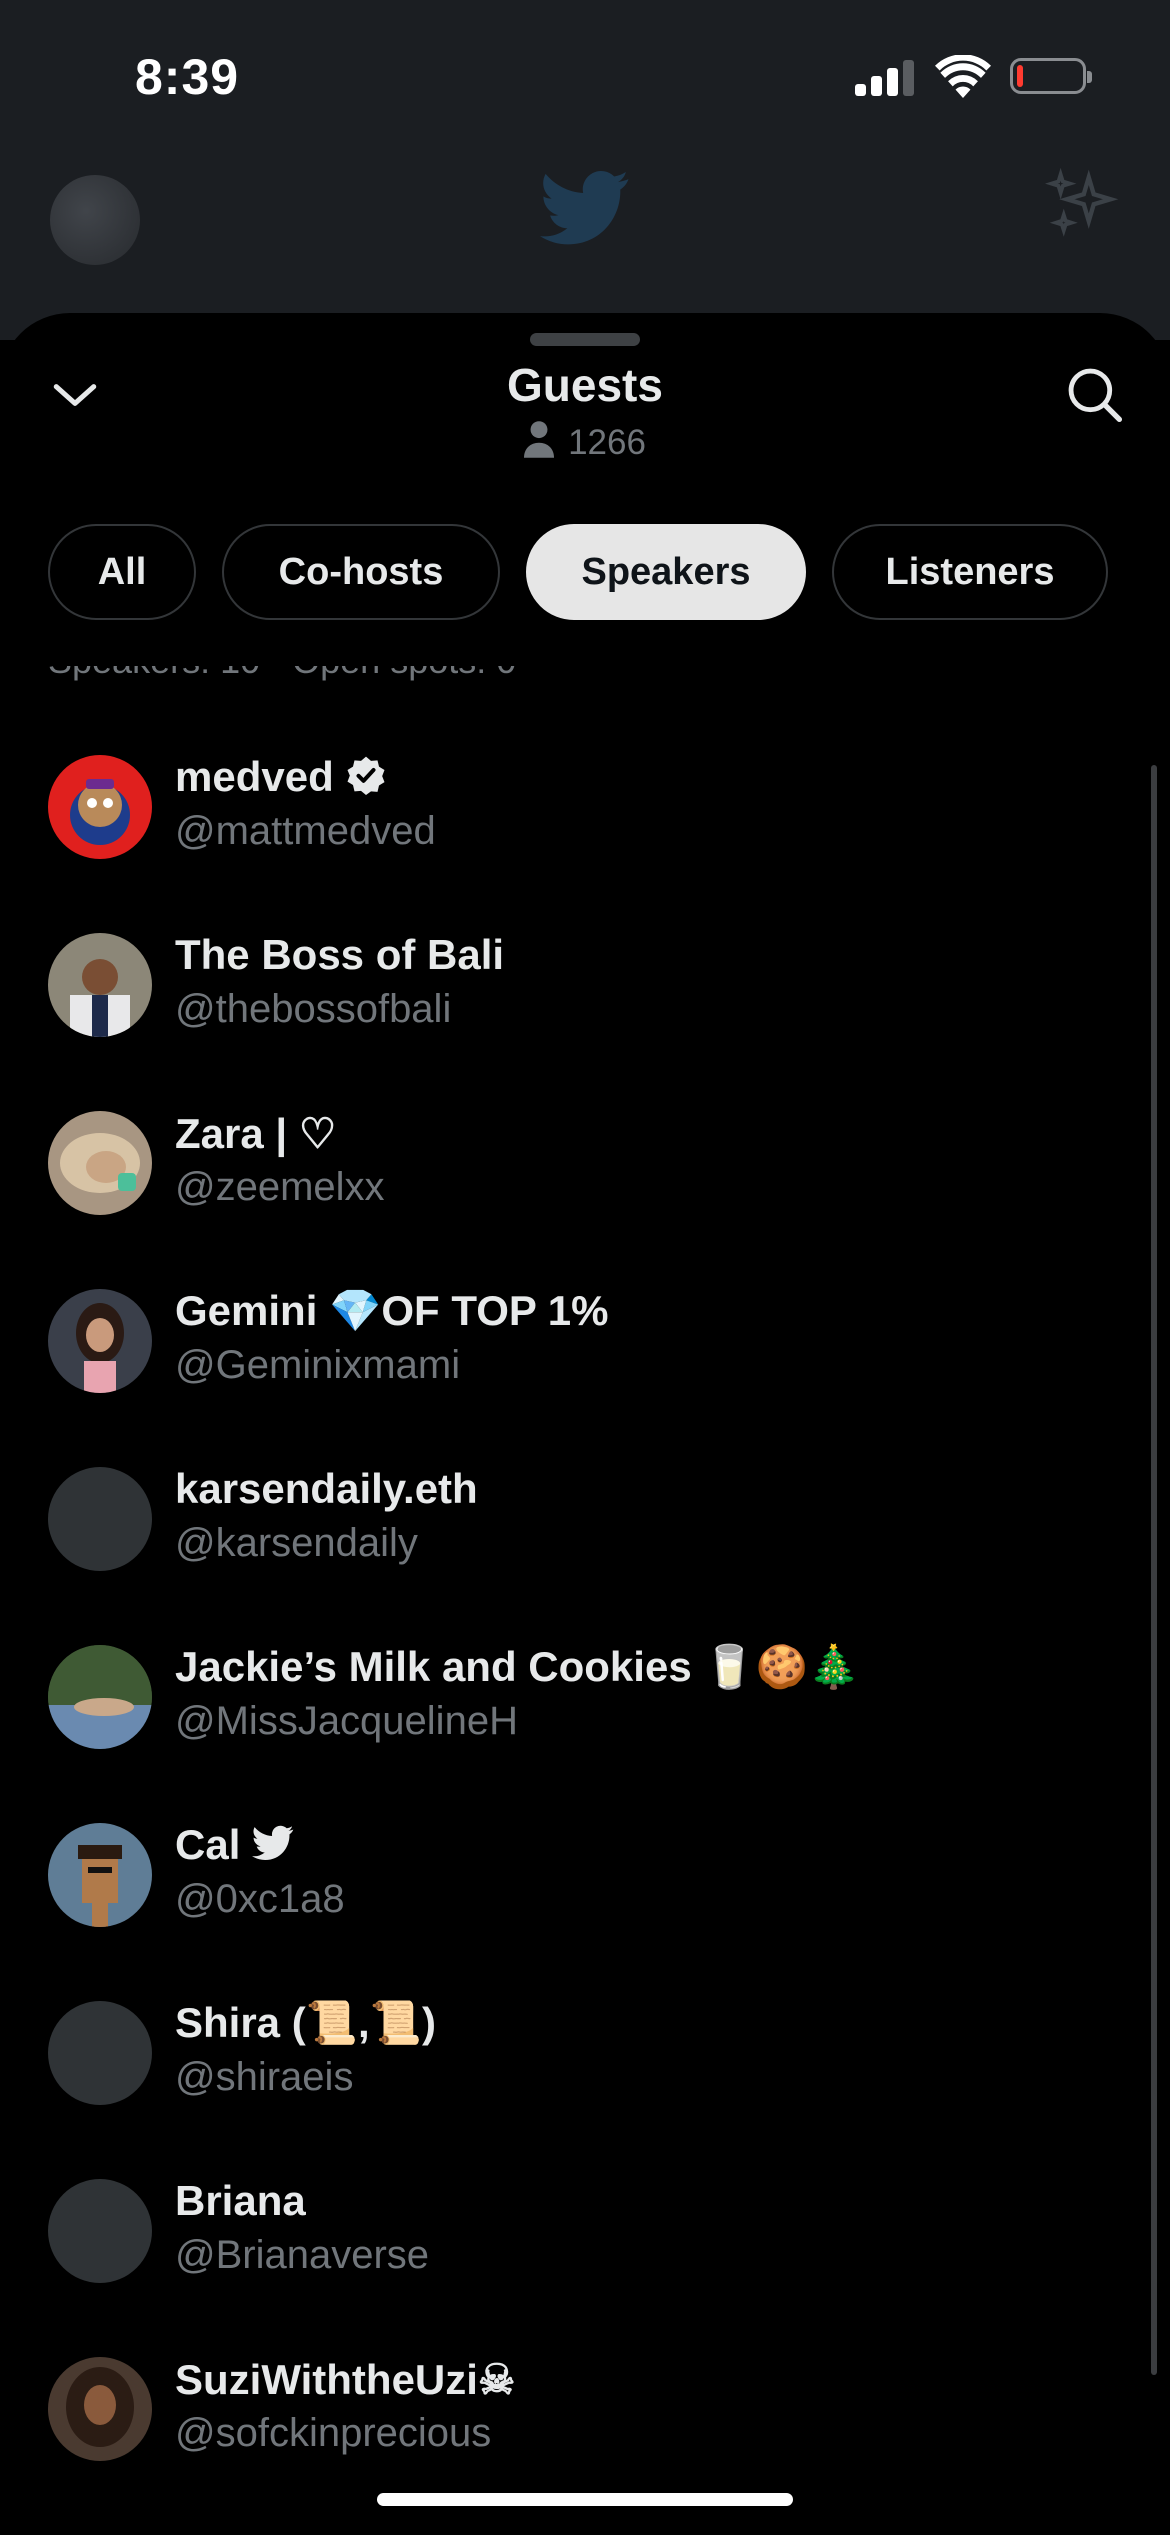  I want to click on listener-count-value: 1266, so click(607, 442).